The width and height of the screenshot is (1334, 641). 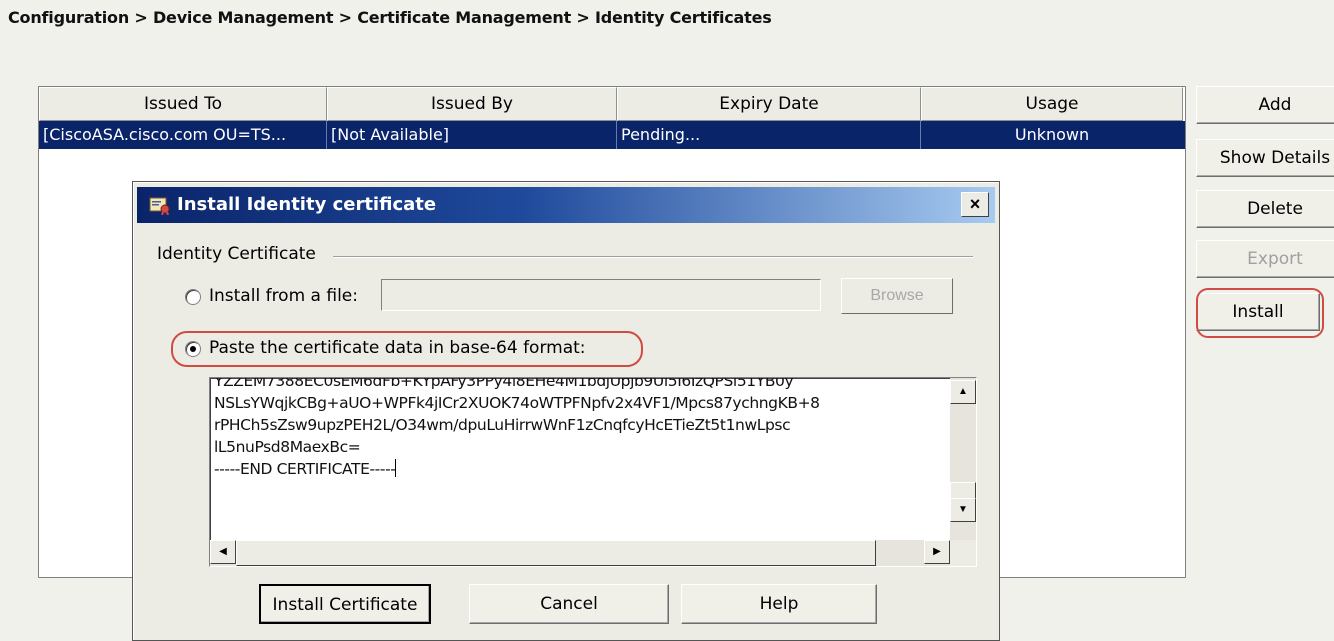 I want to click on scroll-left-arrow-icon: ◀, so click(x=223, y=552).